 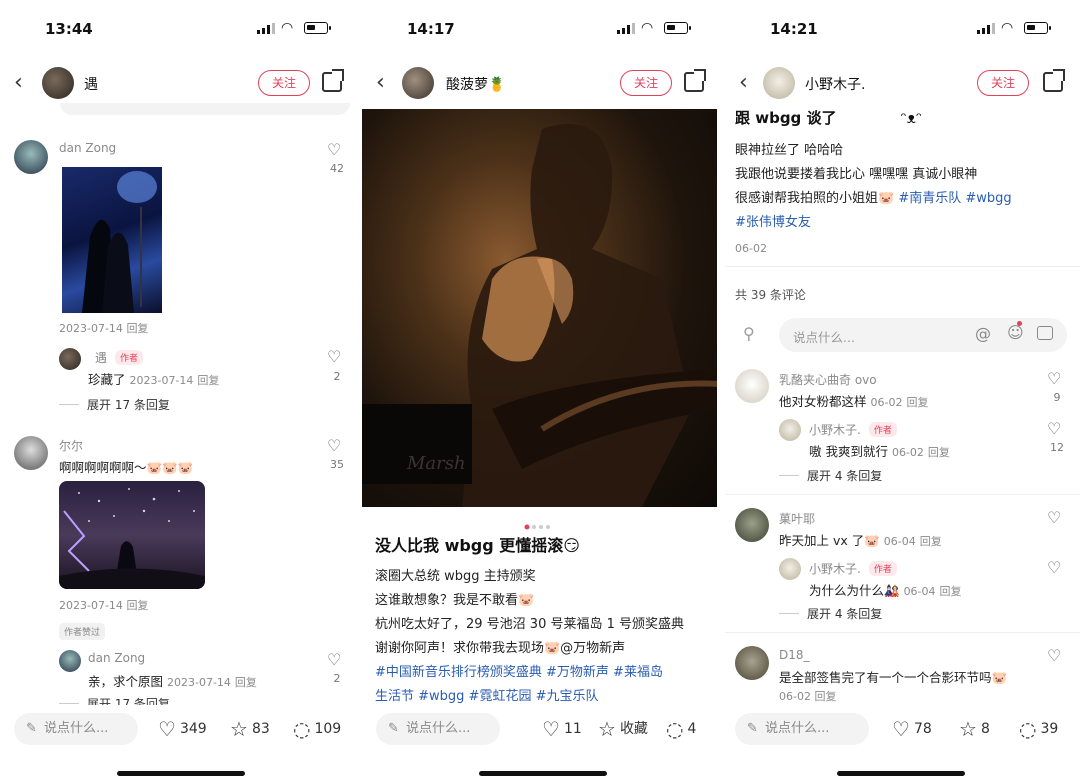 What do you see at coordinates (983, 333) in the screenshot?
I see `at-icon: @` at bounding box center [983, 333].